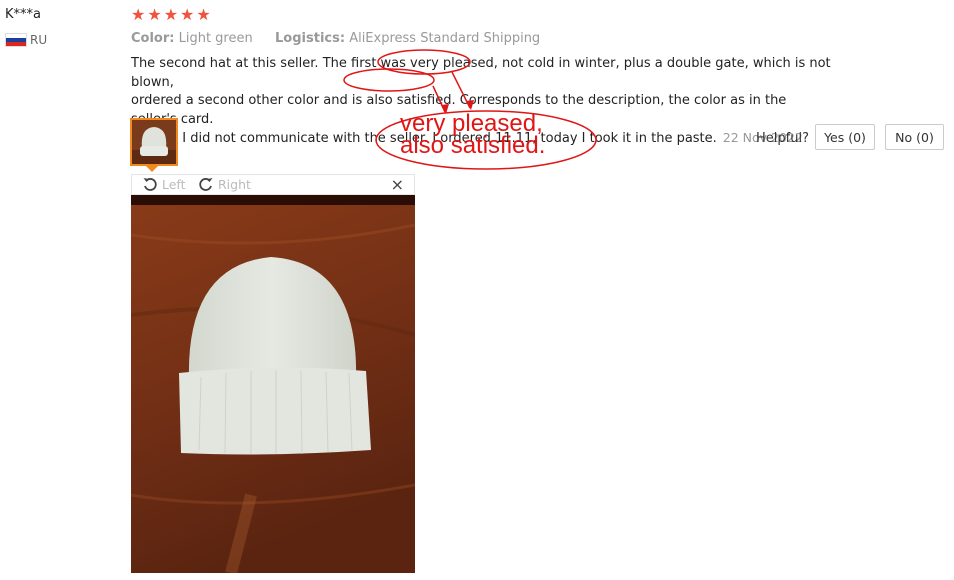 Image resolution: width=954 pixels, height=580 pixels. I want to click on rotate-left-icon, so click(150, 184).